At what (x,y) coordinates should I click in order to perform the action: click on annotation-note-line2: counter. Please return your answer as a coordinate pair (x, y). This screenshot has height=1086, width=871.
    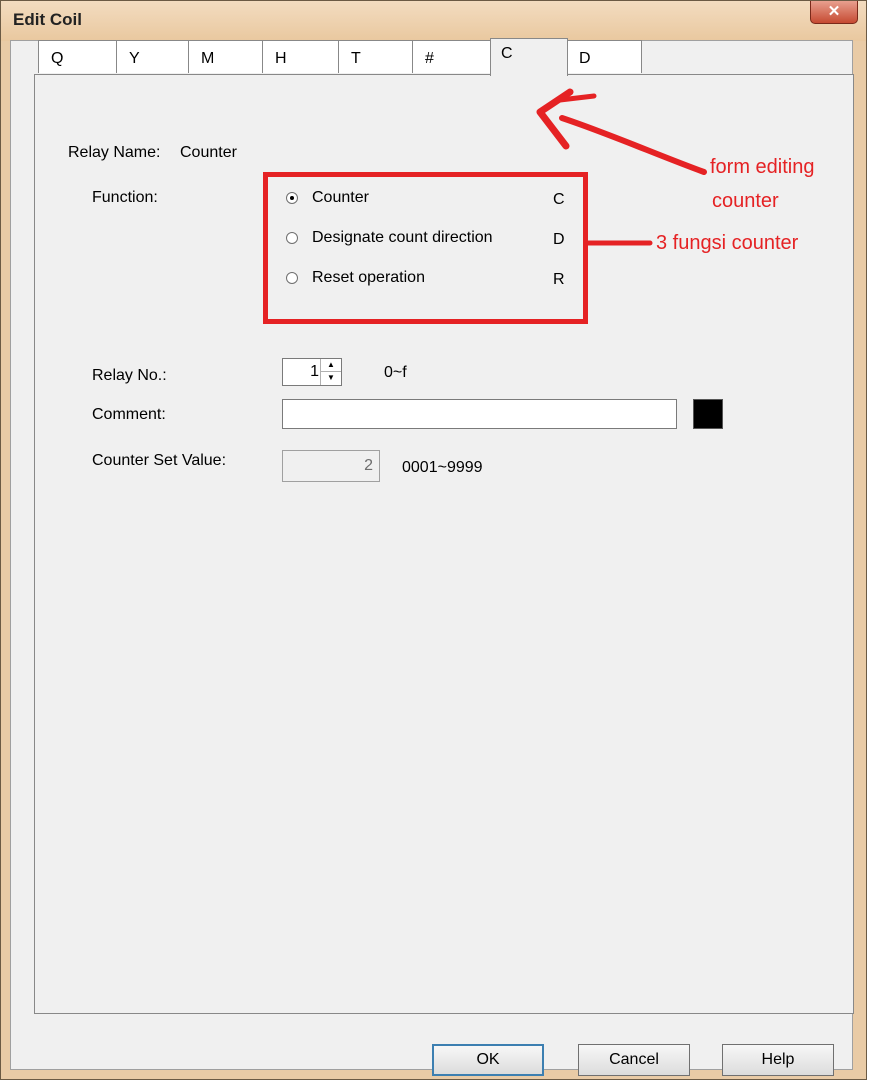
    Looking at the image, I should click on (745, 201).